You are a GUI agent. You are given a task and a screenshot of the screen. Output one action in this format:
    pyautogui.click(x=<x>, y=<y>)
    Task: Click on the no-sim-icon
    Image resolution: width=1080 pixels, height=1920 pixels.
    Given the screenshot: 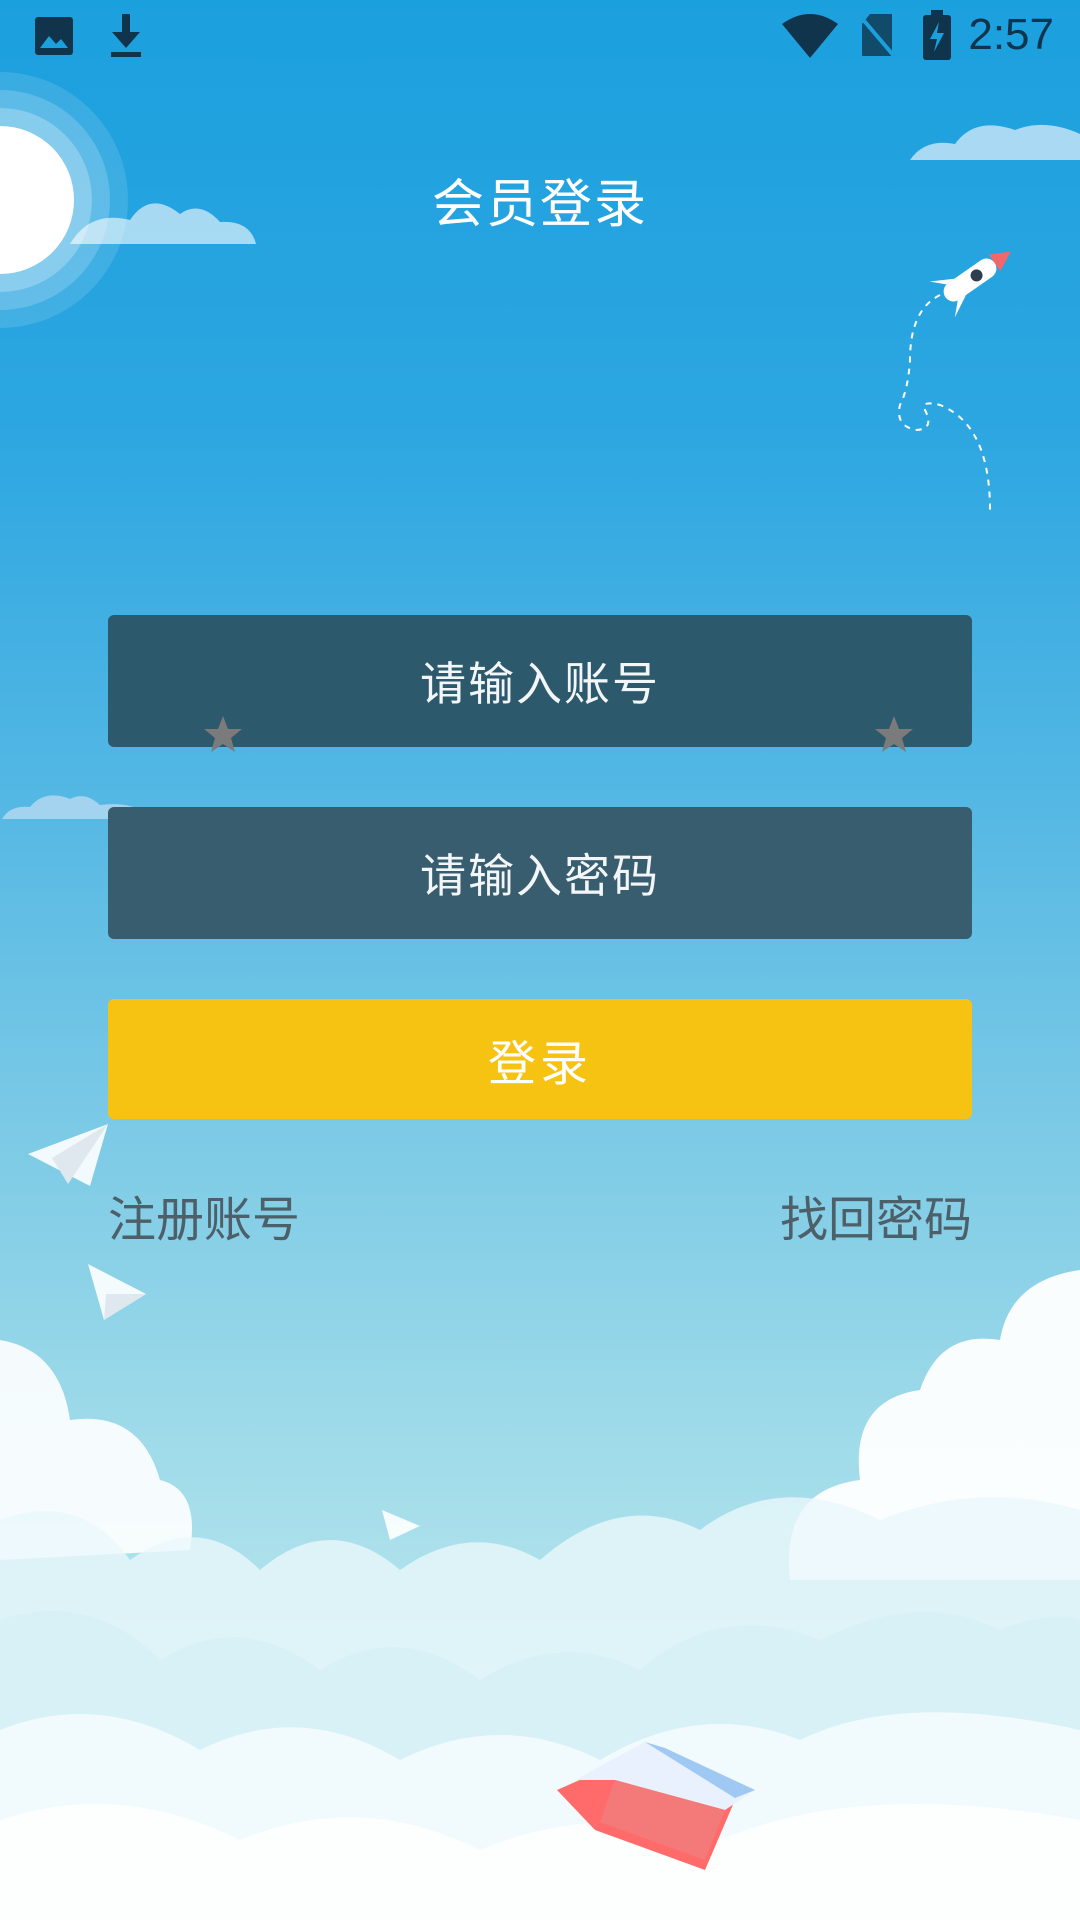 What is the action you would take?
    pyautogui.click(x=877, y=36)
    